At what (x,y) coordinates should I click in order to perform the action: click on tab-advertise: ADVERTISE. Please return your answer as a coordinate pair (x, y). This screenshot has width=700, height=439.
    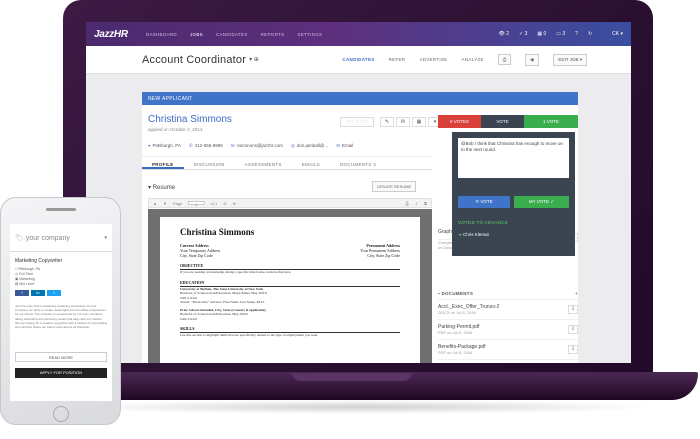
    Looking at the image, I should click on (433, 59).